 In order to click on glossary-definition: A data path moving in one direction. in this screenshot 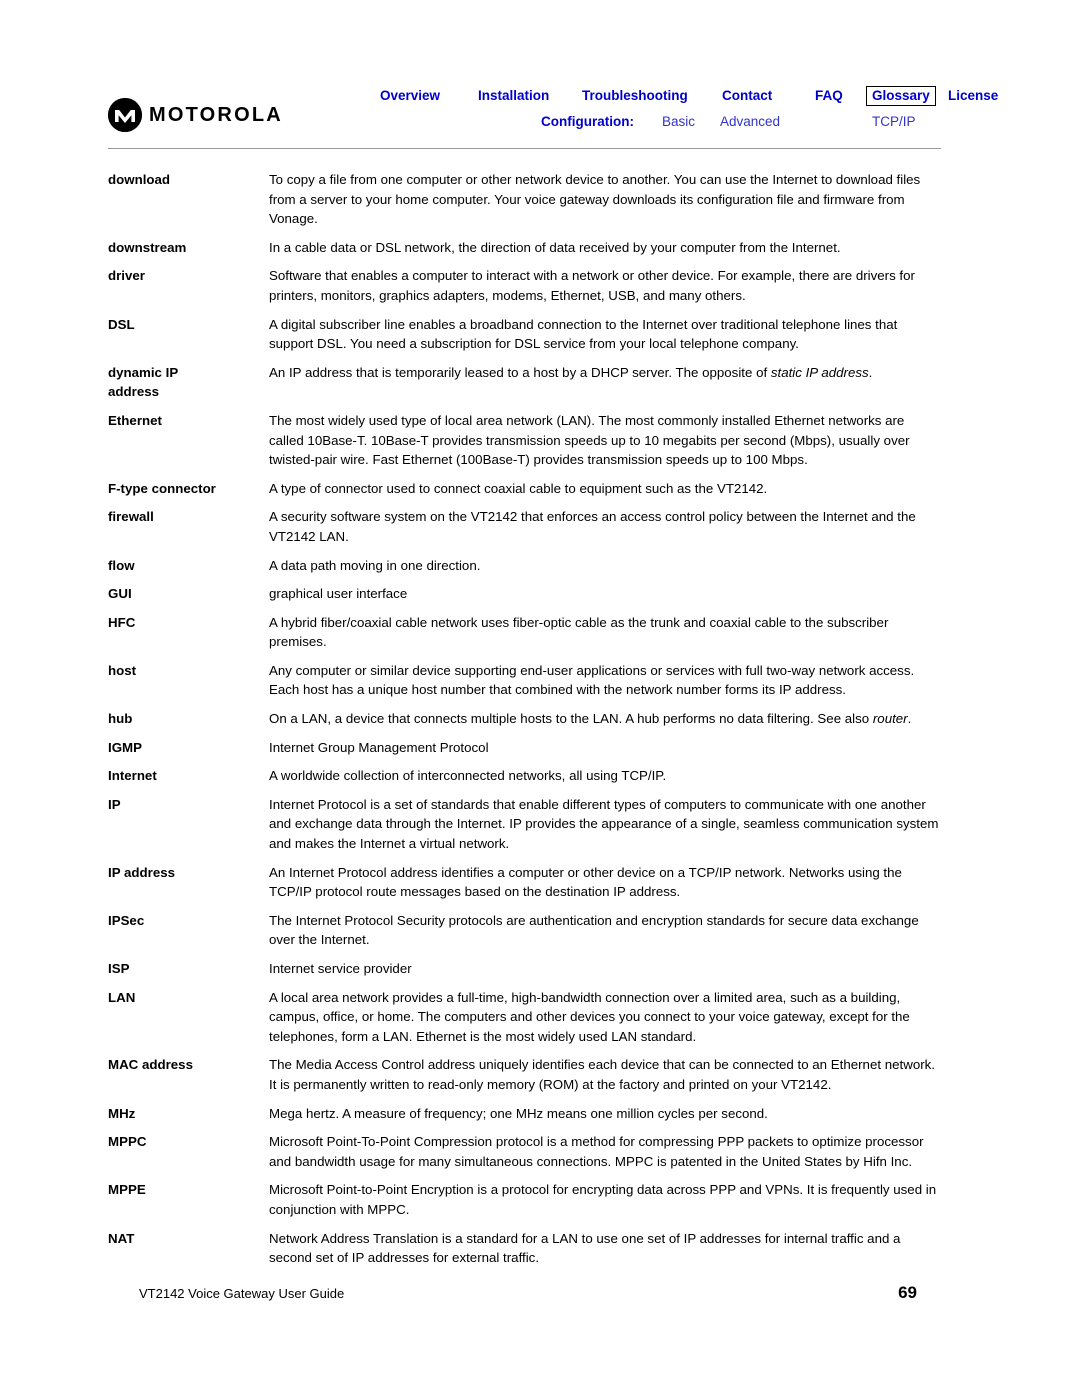, I will do `click(375, 565)`.